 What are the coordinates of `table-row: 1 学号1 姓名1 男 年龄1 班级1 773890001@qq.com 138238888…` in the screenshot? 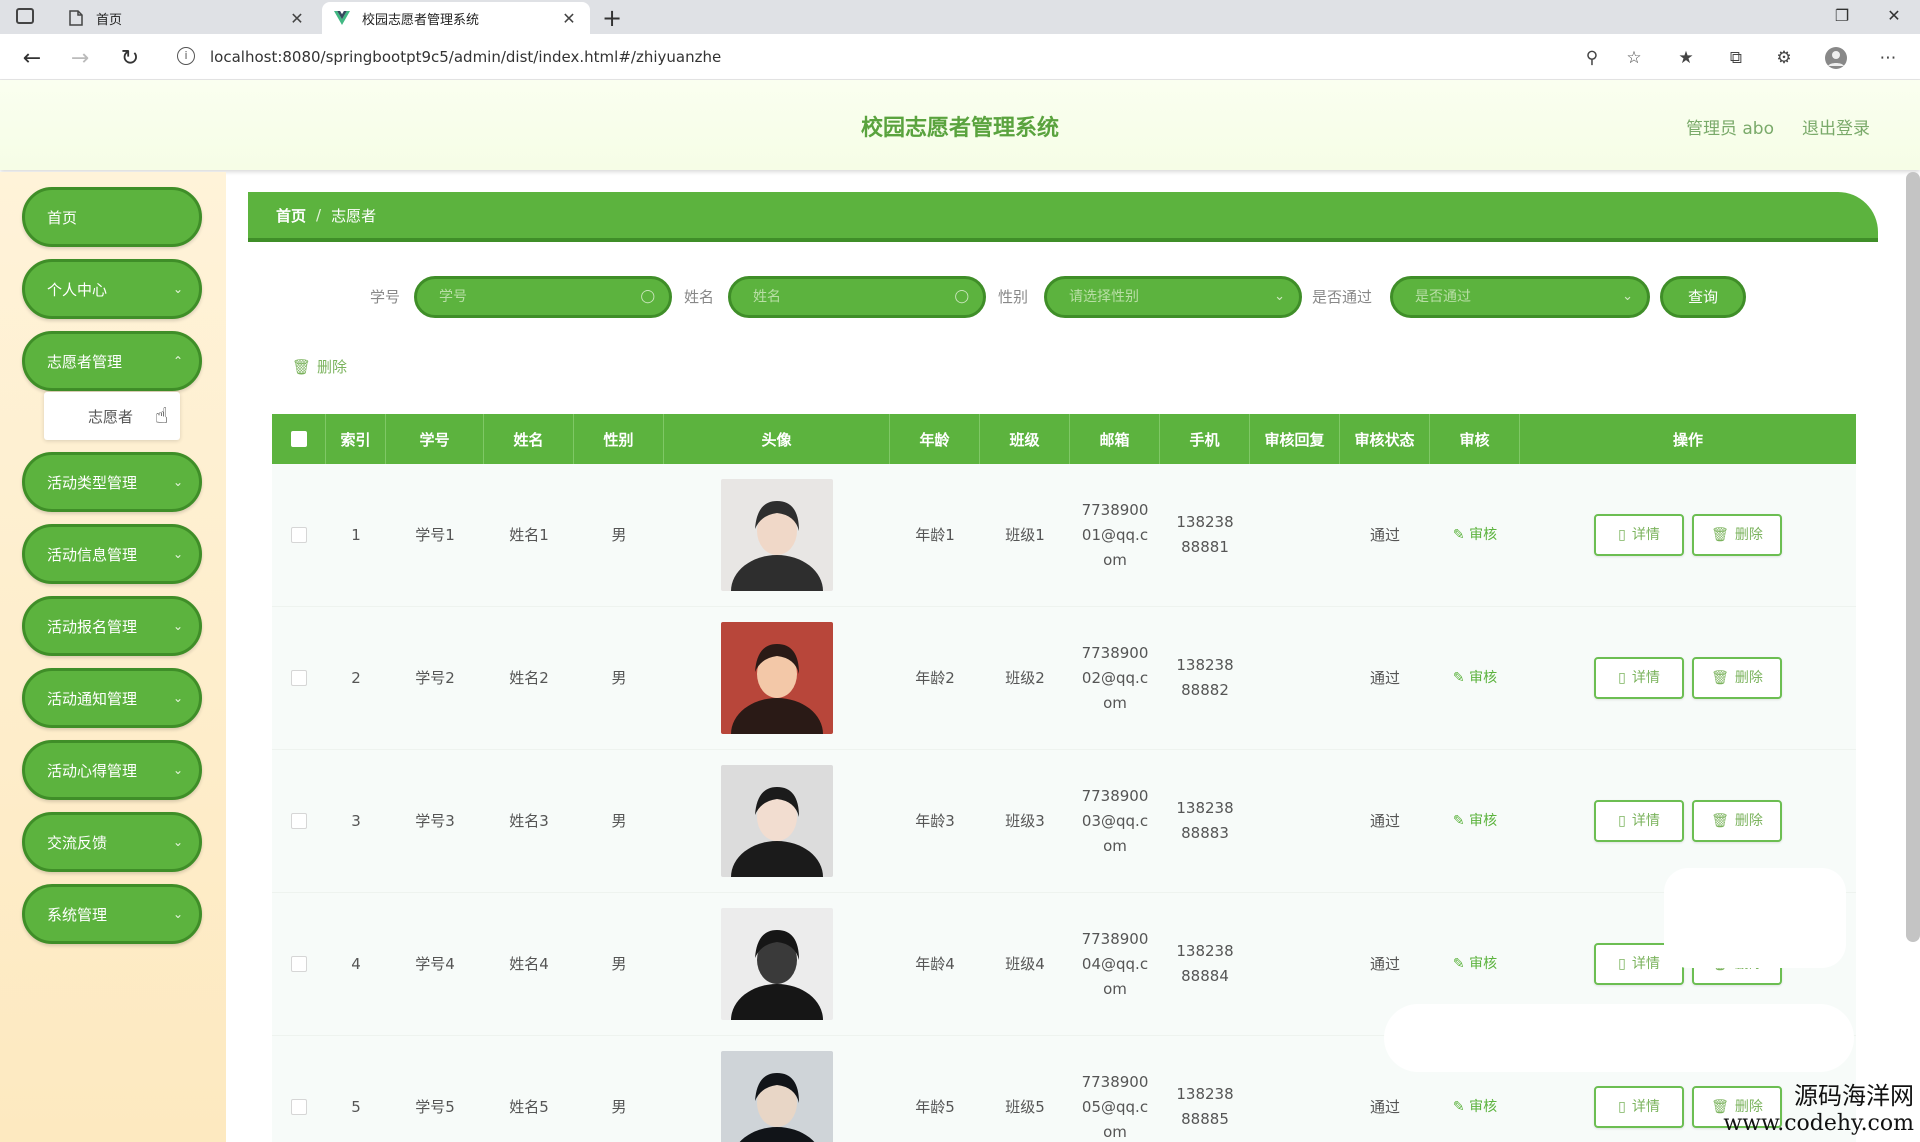 It's located at (1064, 535).